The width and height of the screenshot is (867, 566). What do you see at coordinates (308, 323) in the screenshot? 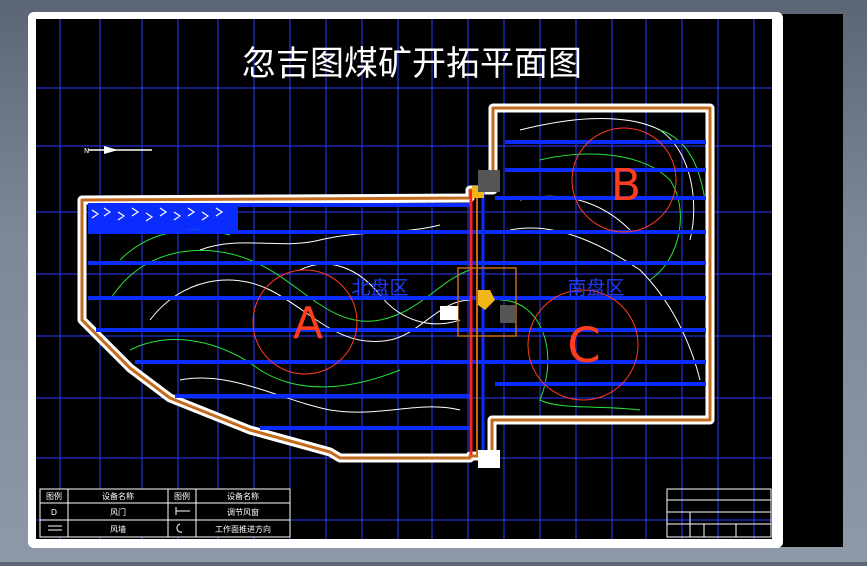
I see `marker-a: A` at bounding box center [308, 323].